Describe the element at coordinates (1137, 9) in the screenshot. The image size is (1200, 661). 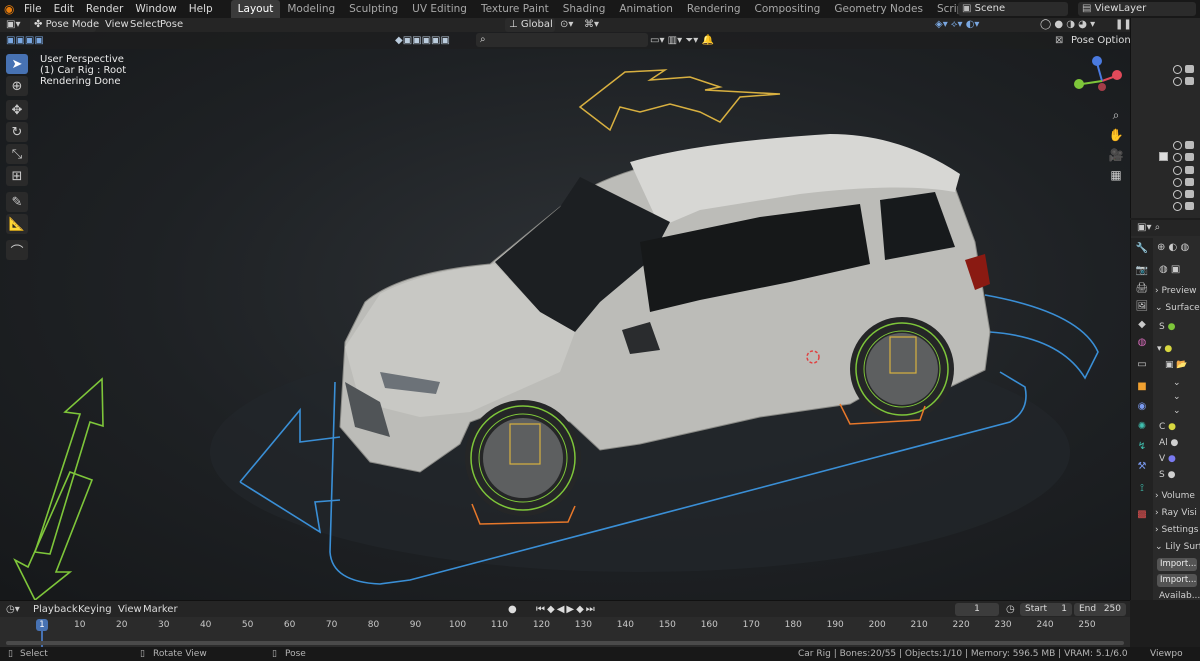
I see `view-layer-selector: ▤ ViewLayer` at that location.